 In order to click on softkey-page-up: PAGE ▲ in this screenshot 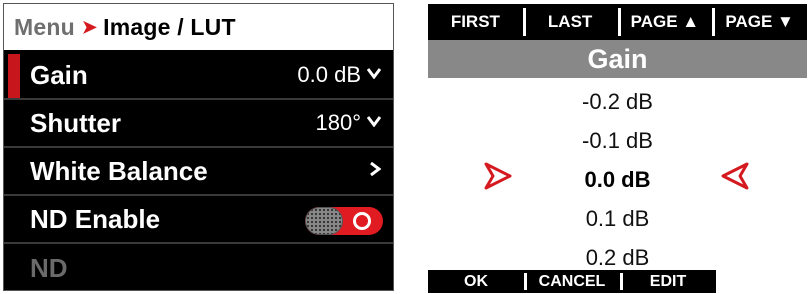, I will do `click(665, 22)`.